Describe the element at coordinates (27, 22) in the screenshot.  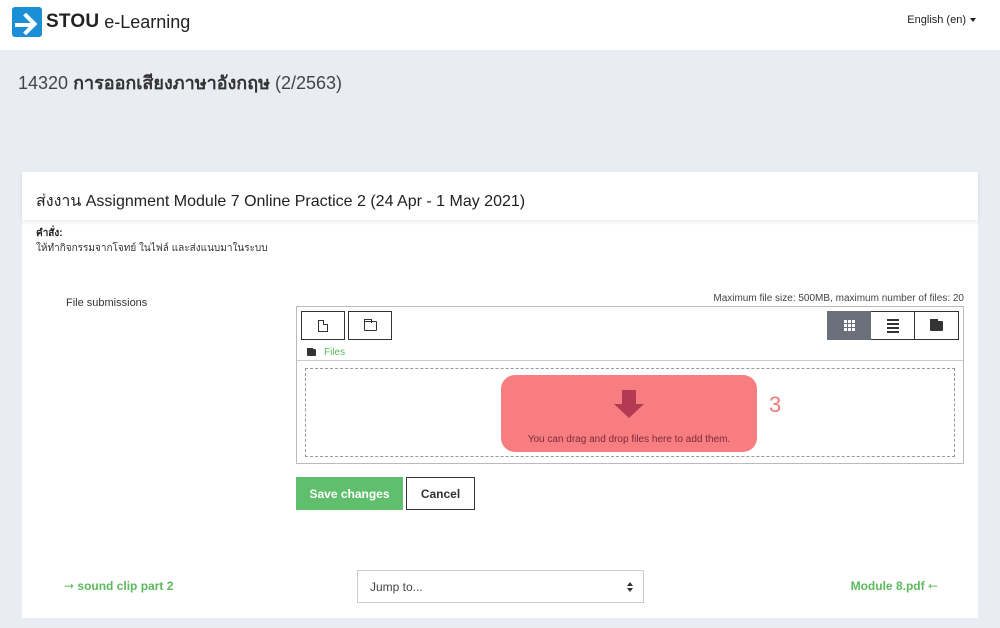
I see `stou-logo-icon` at that location.